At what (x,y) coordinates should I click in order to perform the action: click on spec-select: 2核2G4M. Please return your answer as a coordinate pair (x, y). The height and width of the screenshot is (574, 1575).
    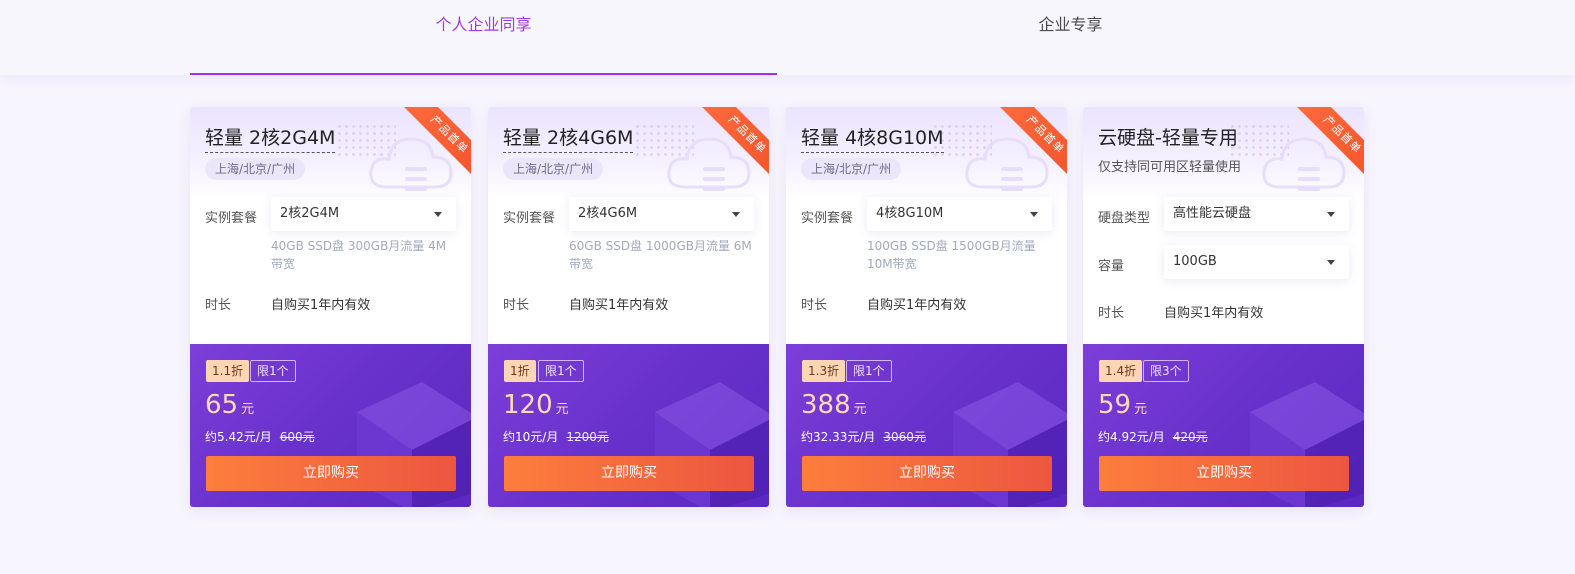
    Looking at the image, I should click on (363, 214).